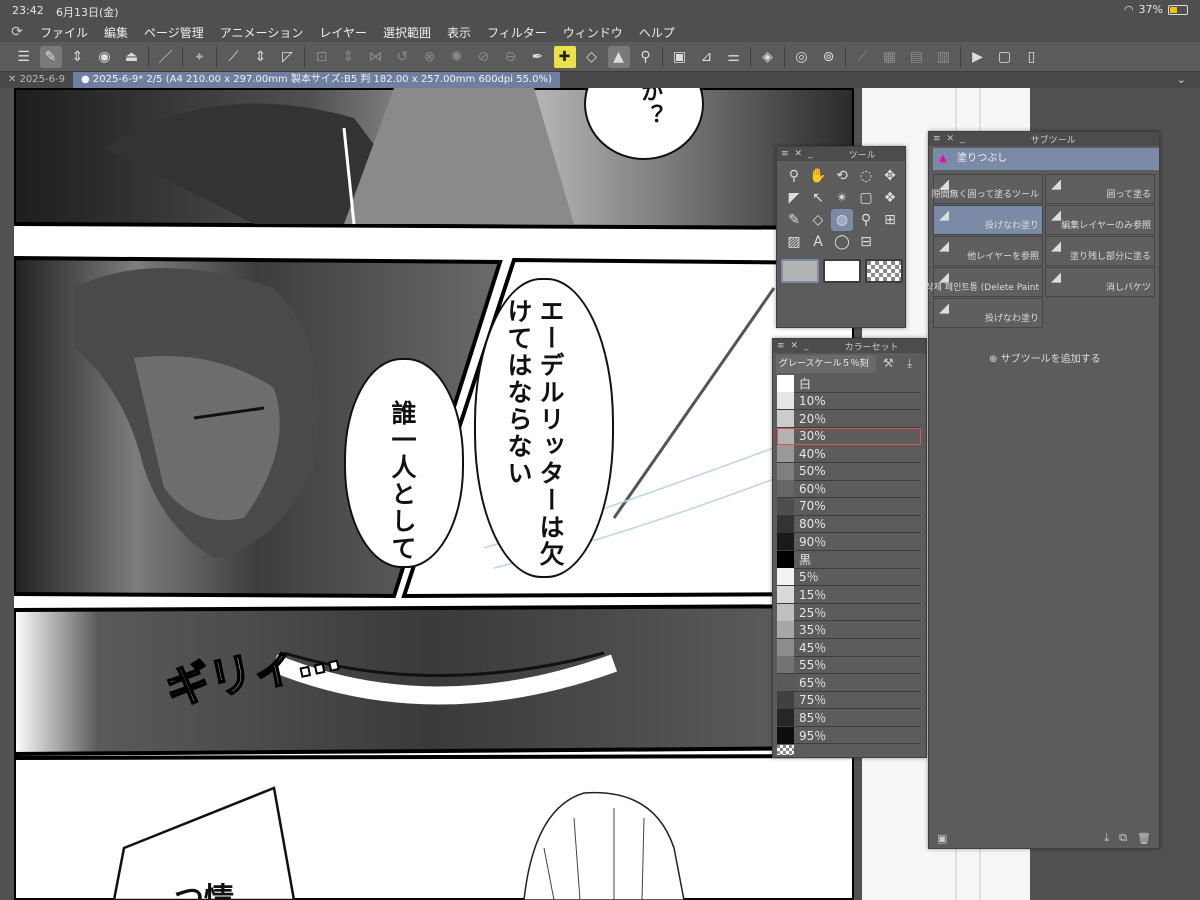  I want to click on color-row: 白, so click(849, 383).